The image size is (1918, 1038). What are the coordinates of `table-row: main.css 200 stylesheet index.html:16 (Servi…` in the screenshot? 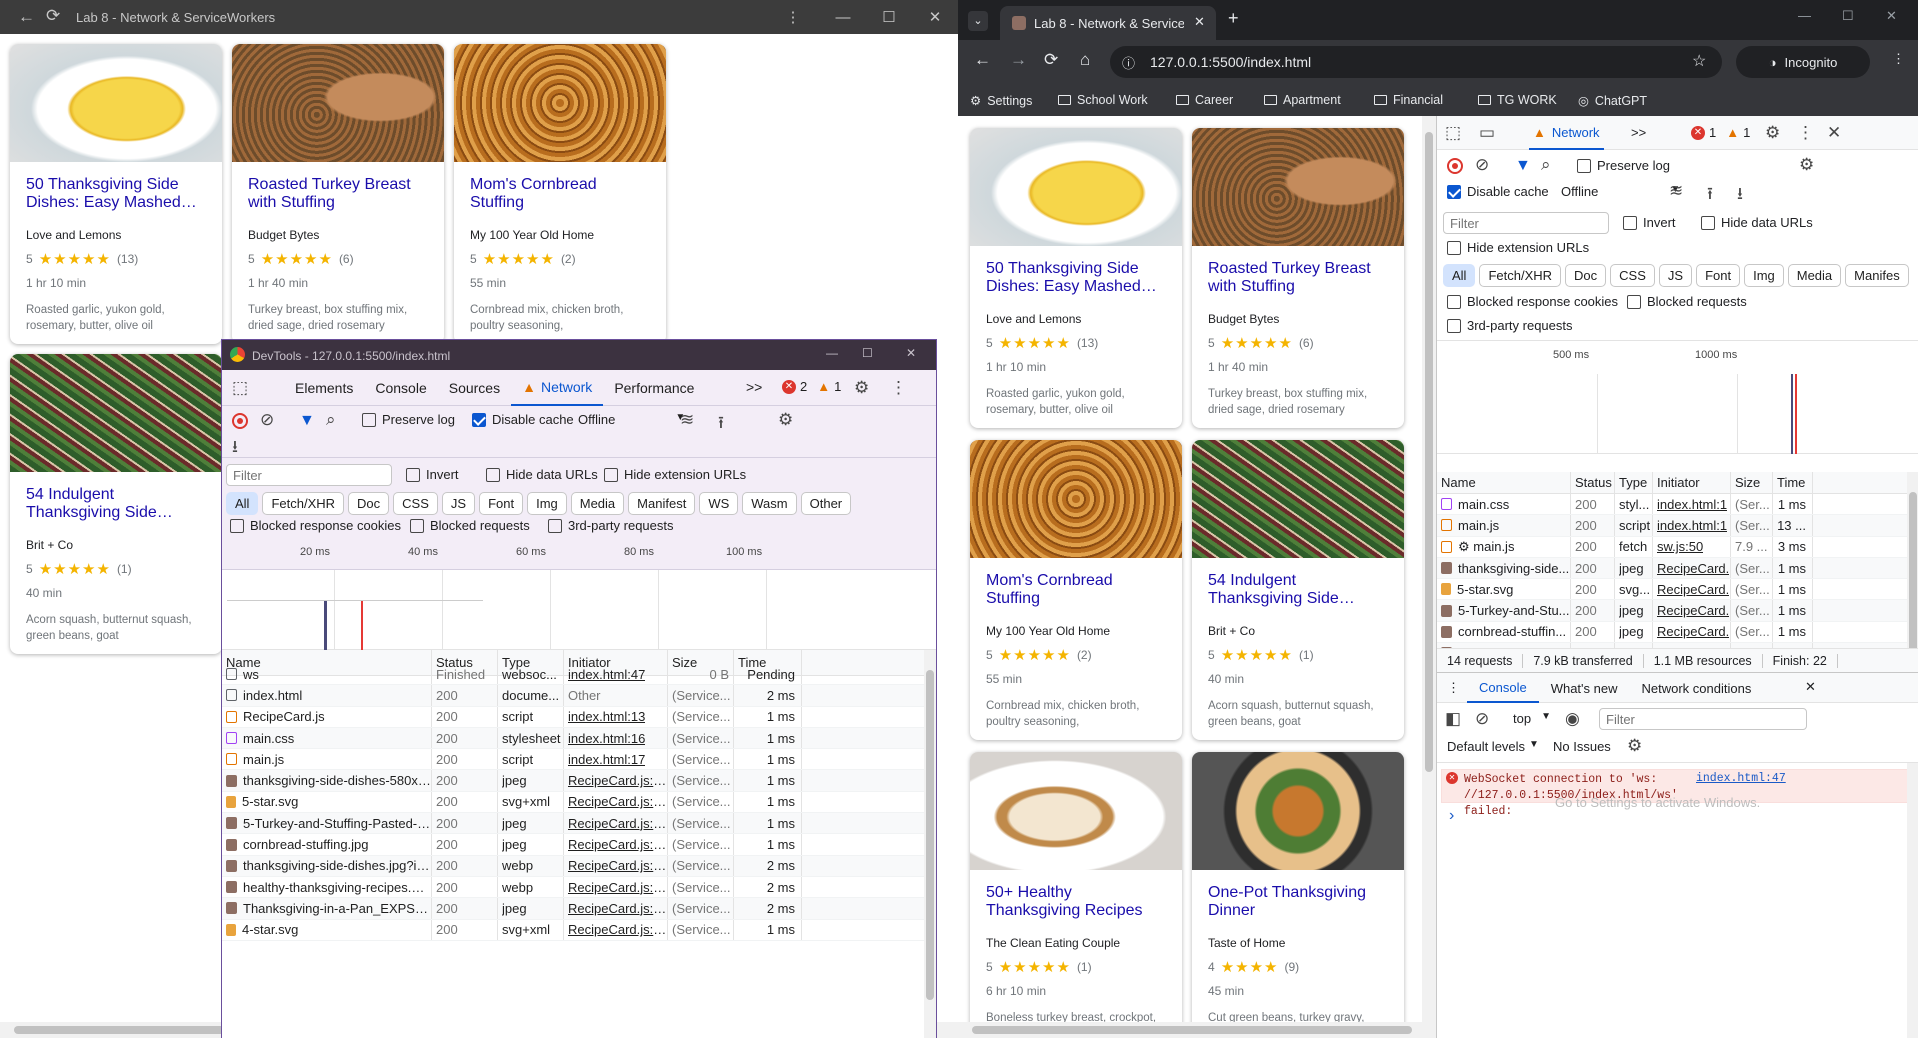 It's located at (573, 738).